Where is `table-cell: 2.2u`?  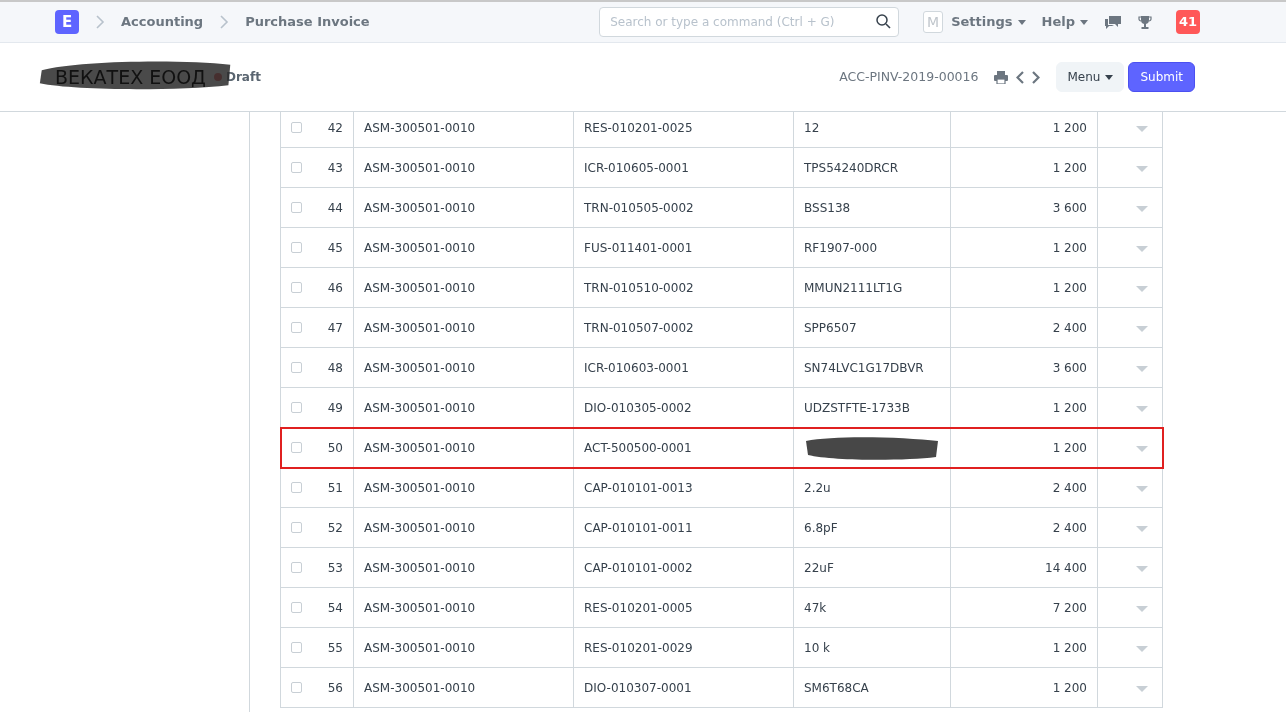
table-cell: 2.2u is located at coordinates (872, 487).